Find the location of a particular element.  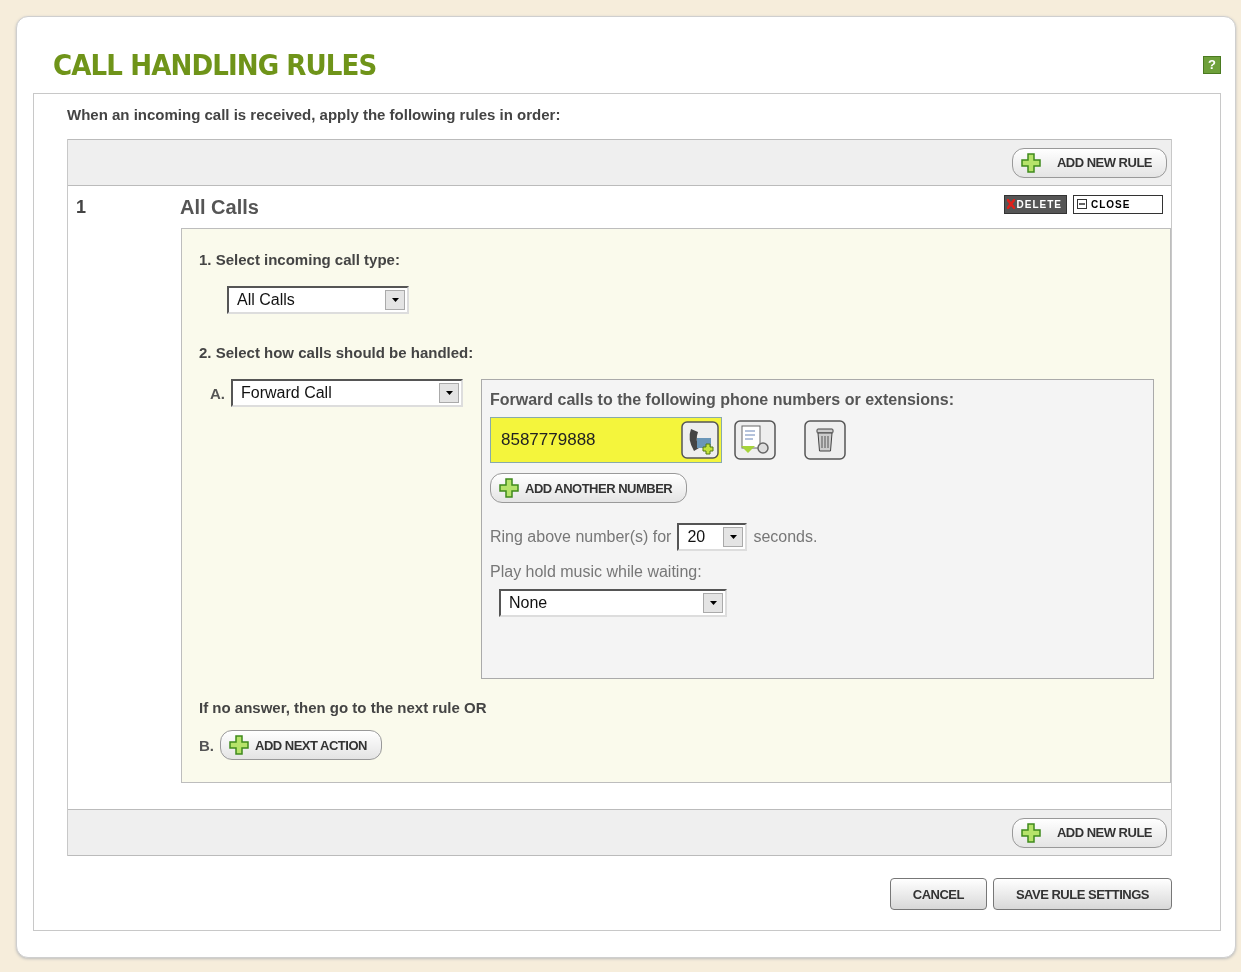

list-settings-icon is located at coordinates (755, 440).